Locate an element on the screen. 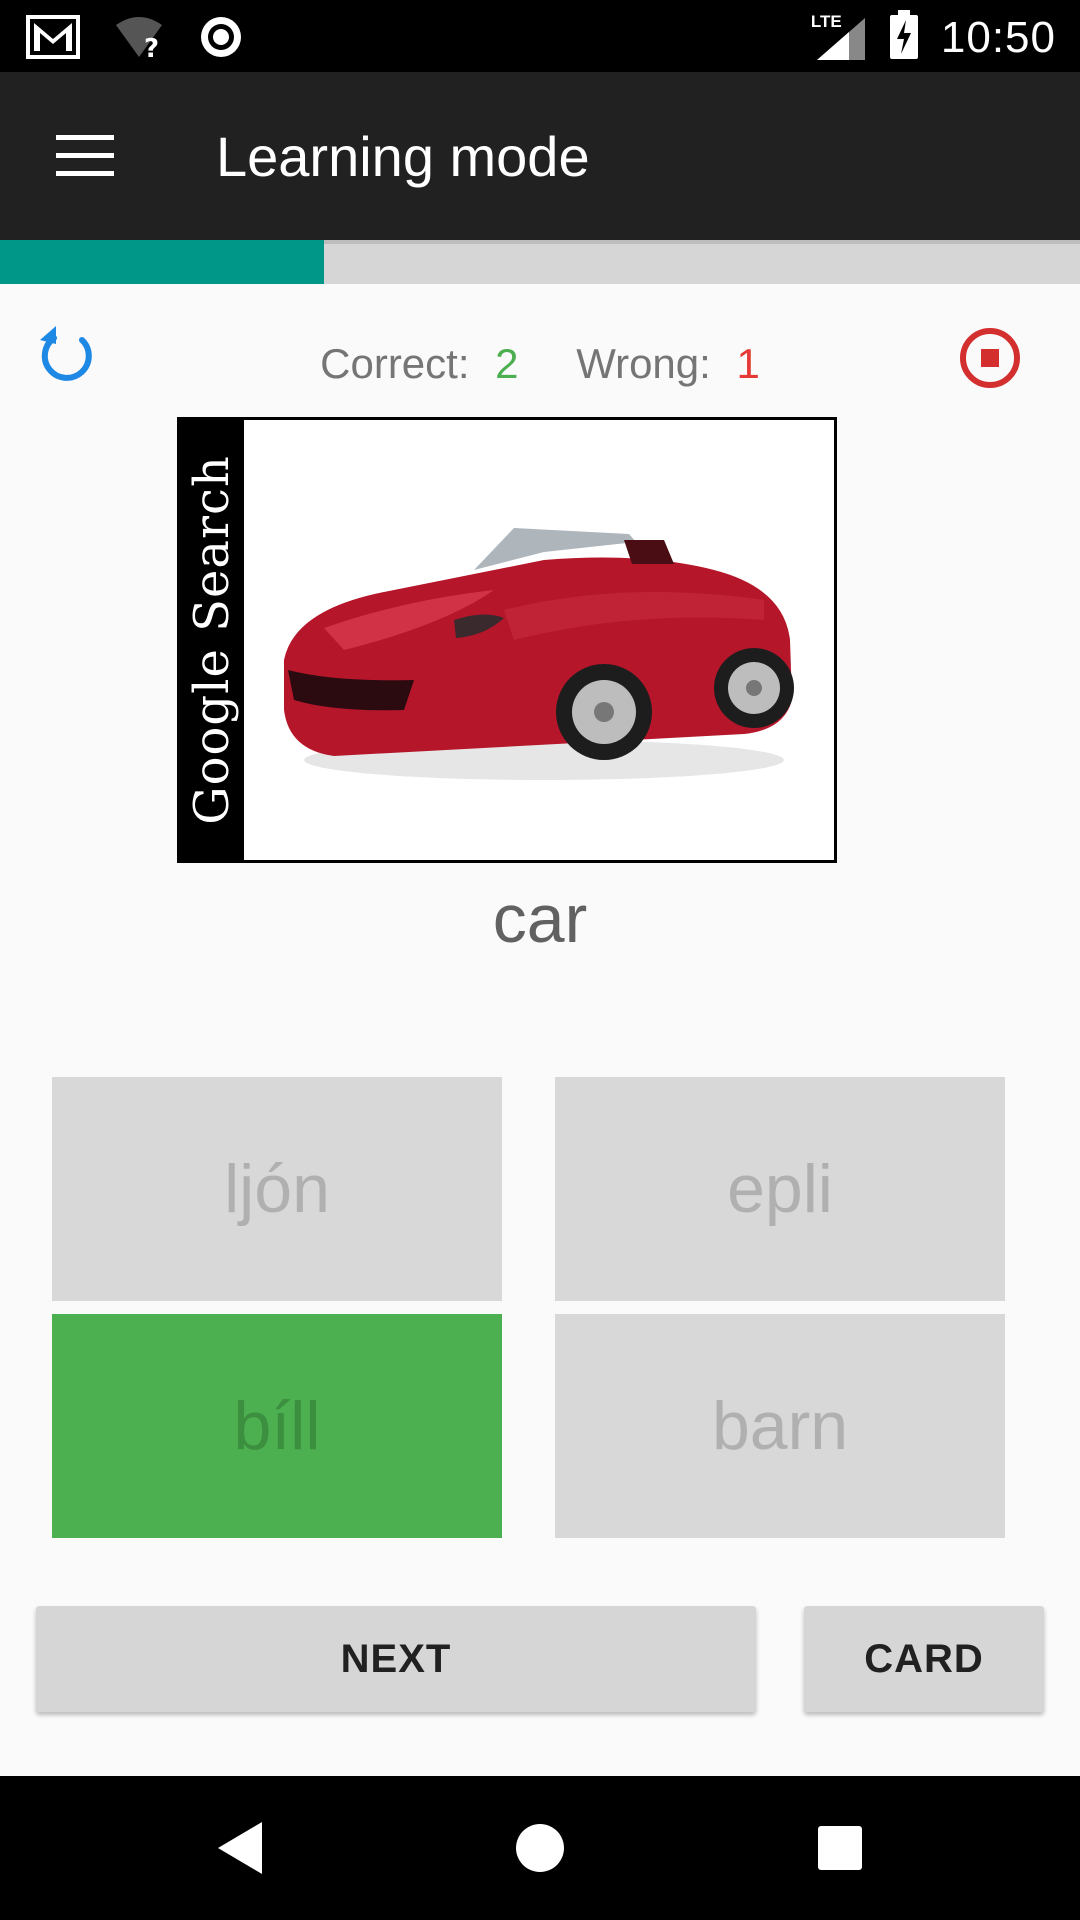  answer-option-4: barn is located at coordinates (780, 1426).